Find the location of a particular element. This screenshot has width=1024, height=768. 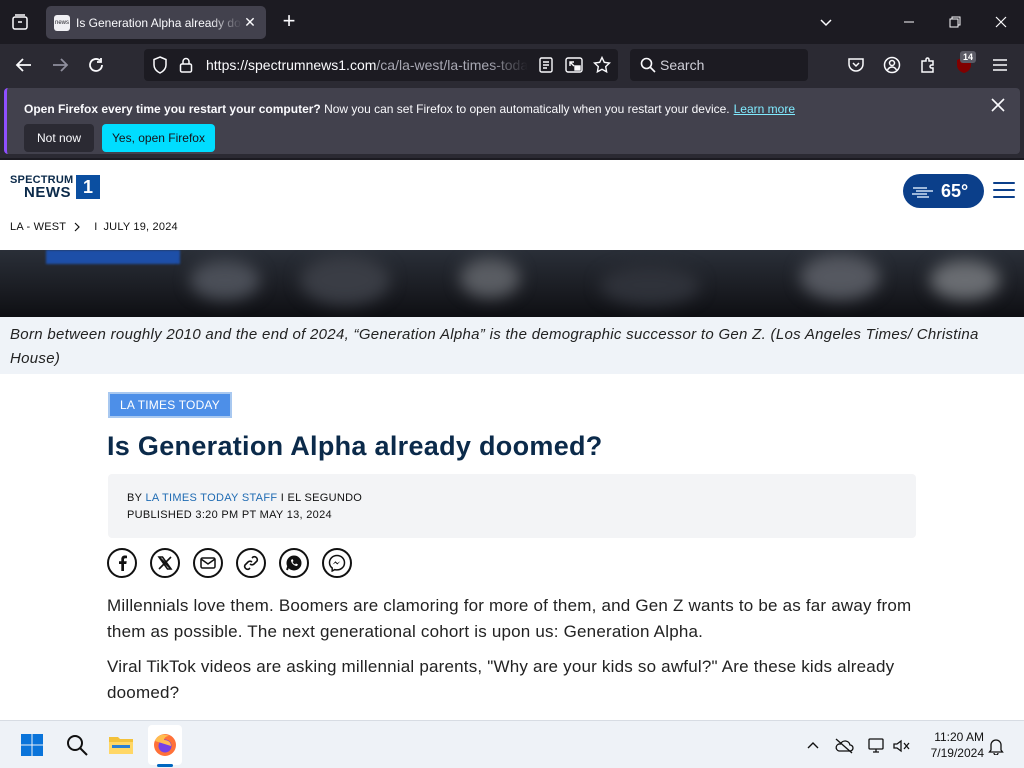

minimize-icon is located at coordinates (909, 22).